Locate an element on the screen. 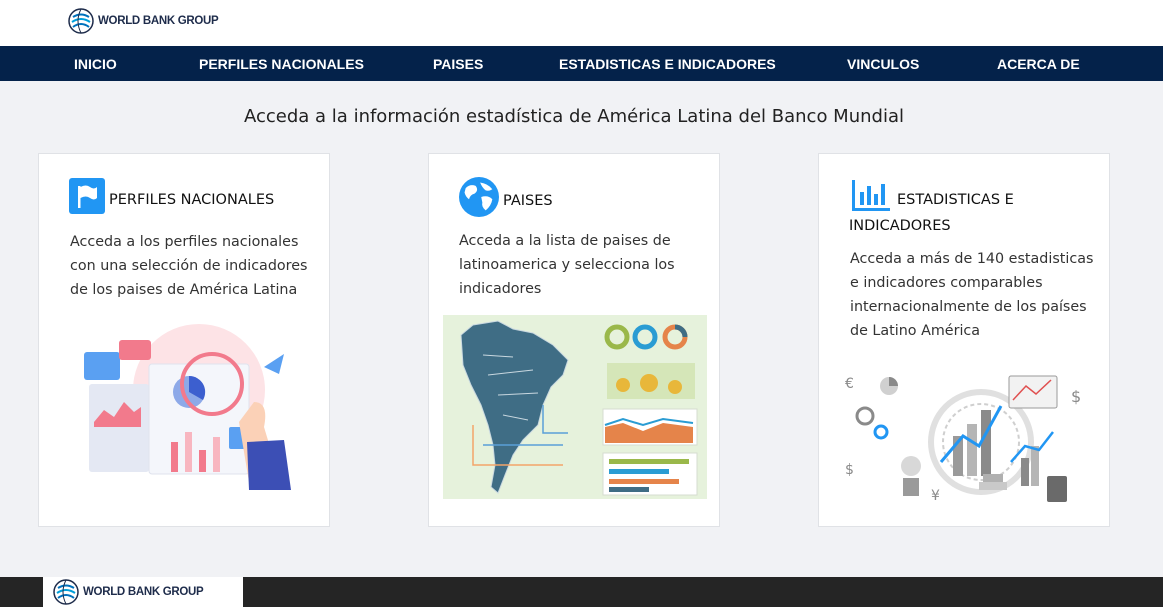 This screenshot has width=1163, height=607. card-title: PERFILES NACIONALES is located at coordinates (192, 200).